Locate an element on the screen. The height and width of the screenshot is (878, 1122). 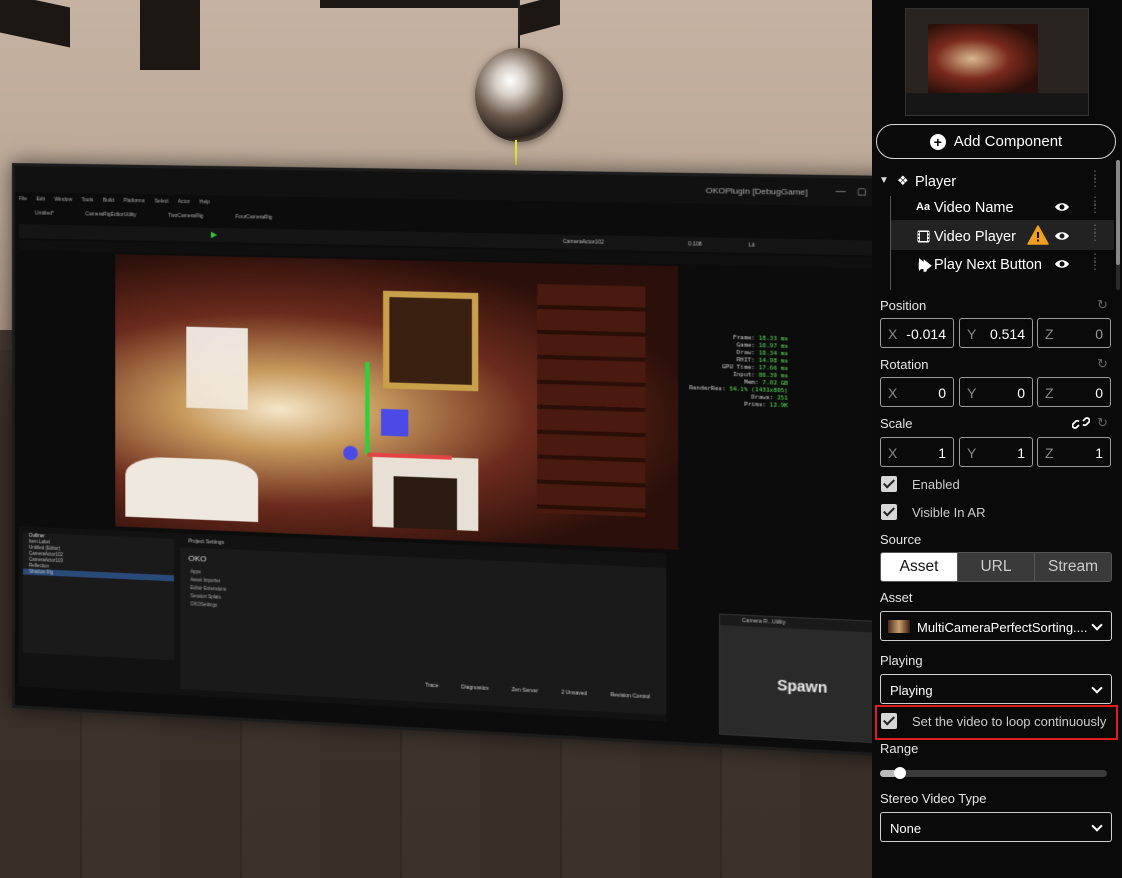
add-component-label: Add Component is located at coordinates (1008, 141).